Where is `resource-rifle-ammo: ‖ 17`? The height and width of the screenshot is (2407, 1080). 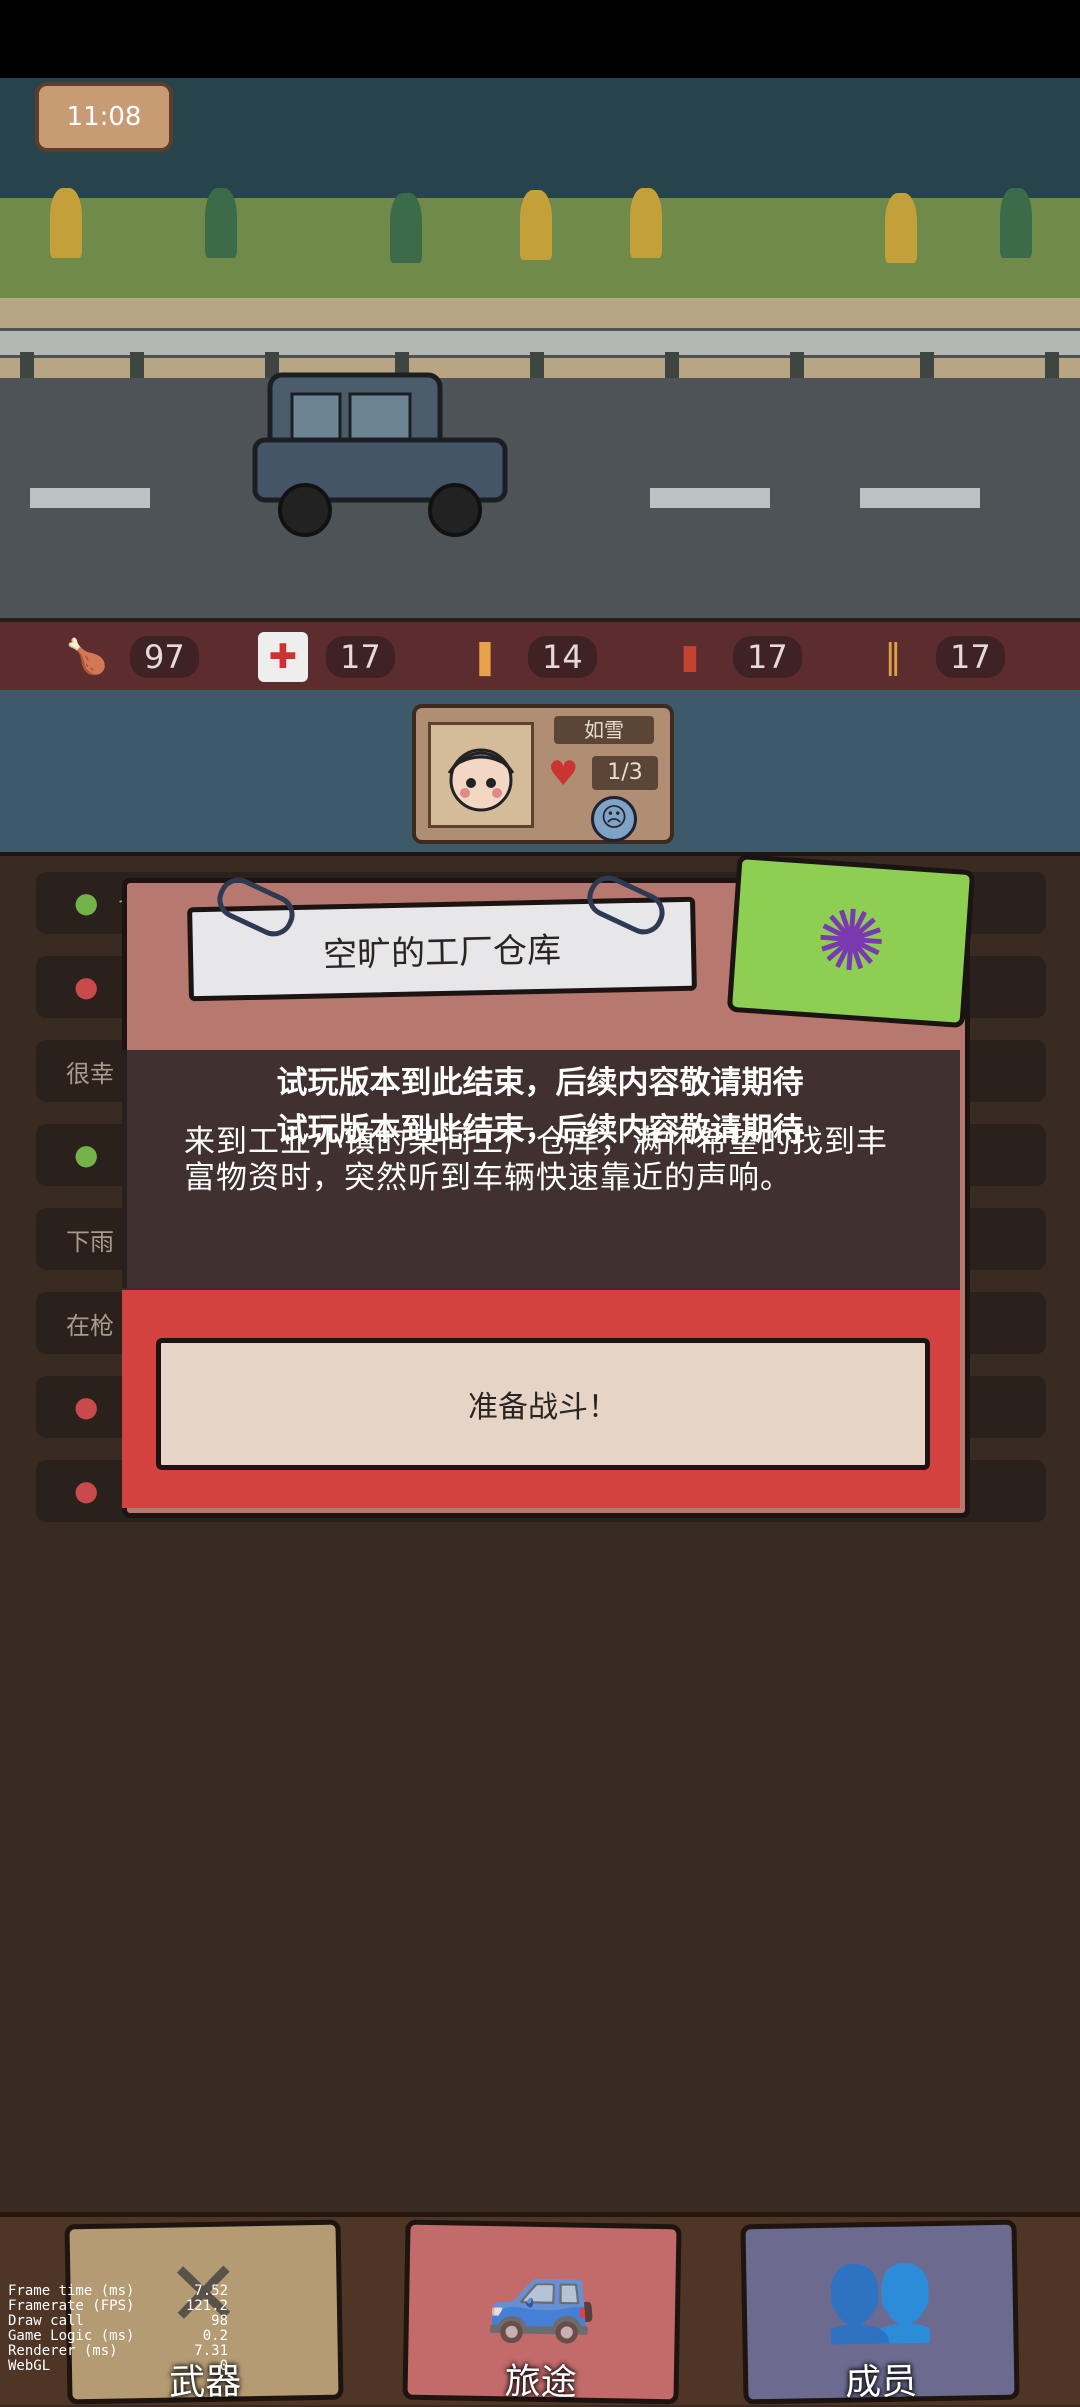
resource-rifle-ammo: ‖ 17 is located at coordinates (936, 657).